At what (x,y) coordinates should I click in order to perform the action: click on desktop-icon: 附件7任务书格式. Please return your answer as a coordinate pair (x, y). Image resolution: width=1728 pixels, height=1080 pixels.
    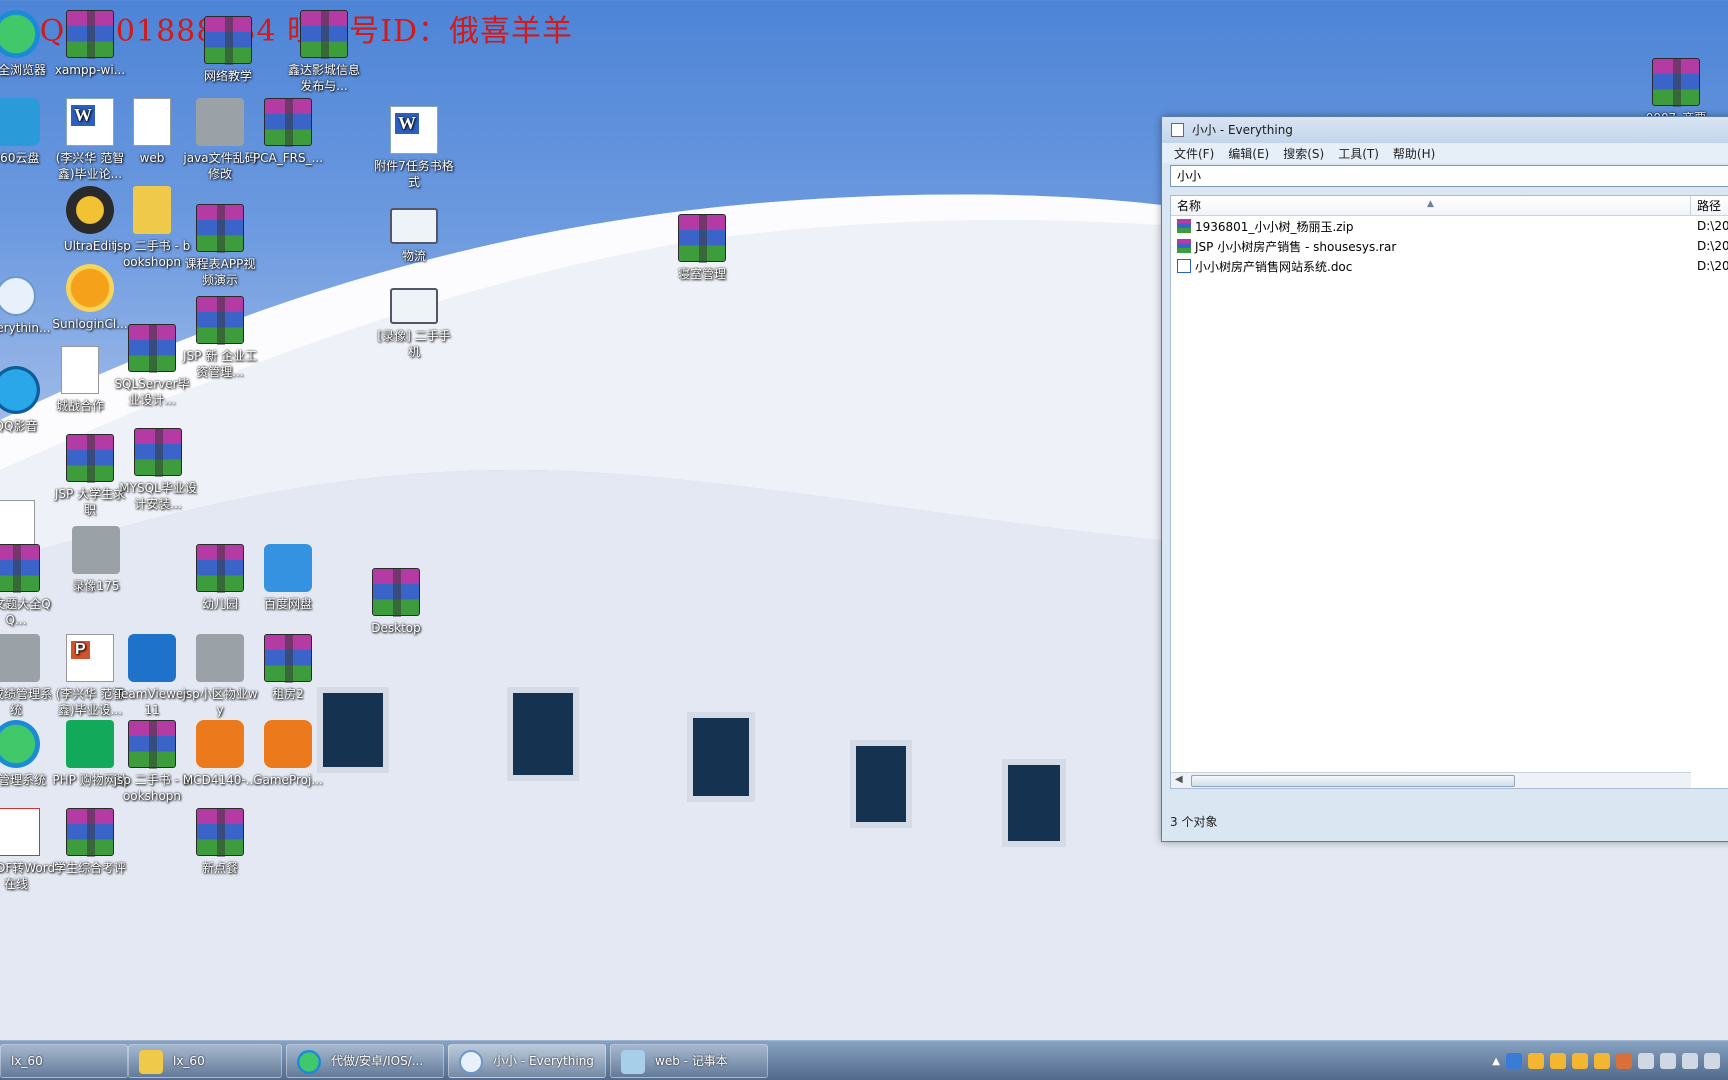
    Looking at the image, I should click on (414, 148).